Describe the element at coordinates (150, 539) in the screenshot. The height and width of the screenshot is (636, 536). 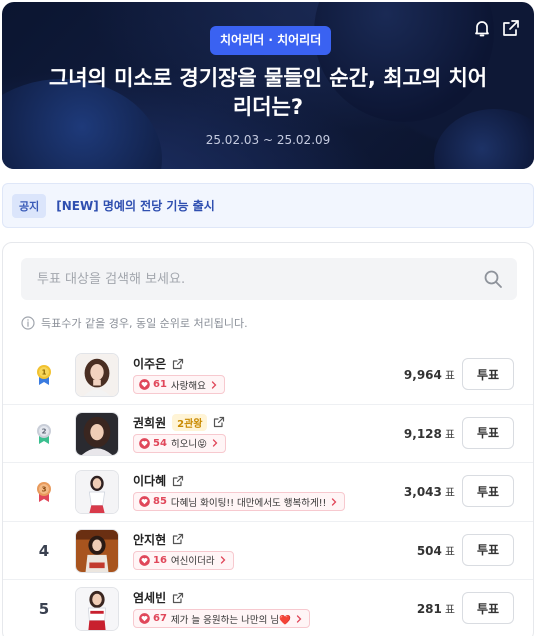
I see `candidate-name: 안지현` at that location.